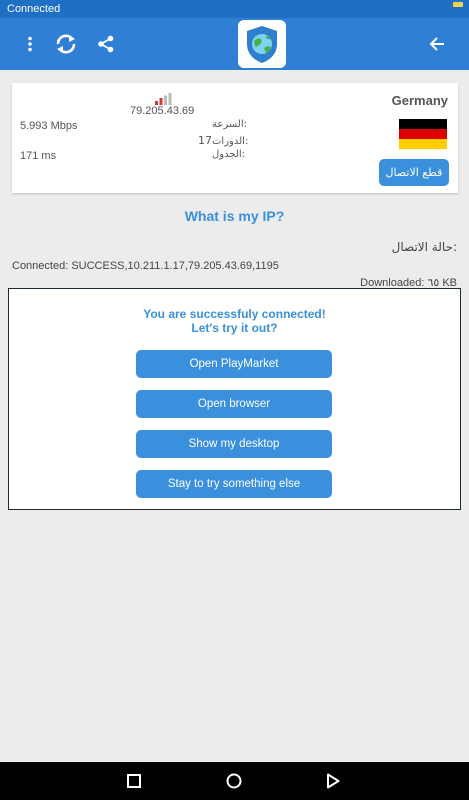 Image resolution: width=469 pixels, height=800 pixels. I want to click on stay-to-try-something-else-button: Stay to try something else, so click(234, 484).